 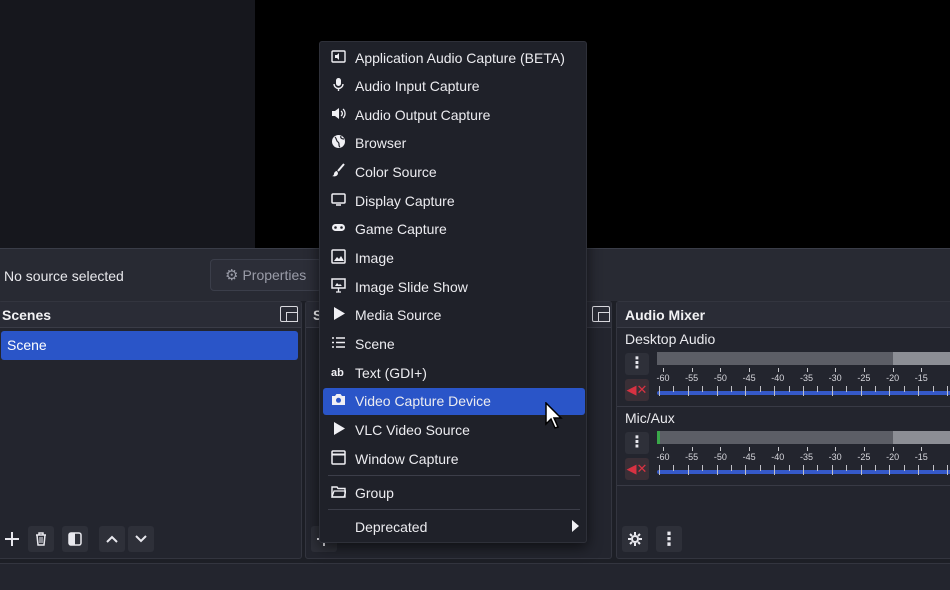 What do you see at coordinates (864, 457) in the screenshot?
I see `scale-label: -25` at bounding box center [864, 457].